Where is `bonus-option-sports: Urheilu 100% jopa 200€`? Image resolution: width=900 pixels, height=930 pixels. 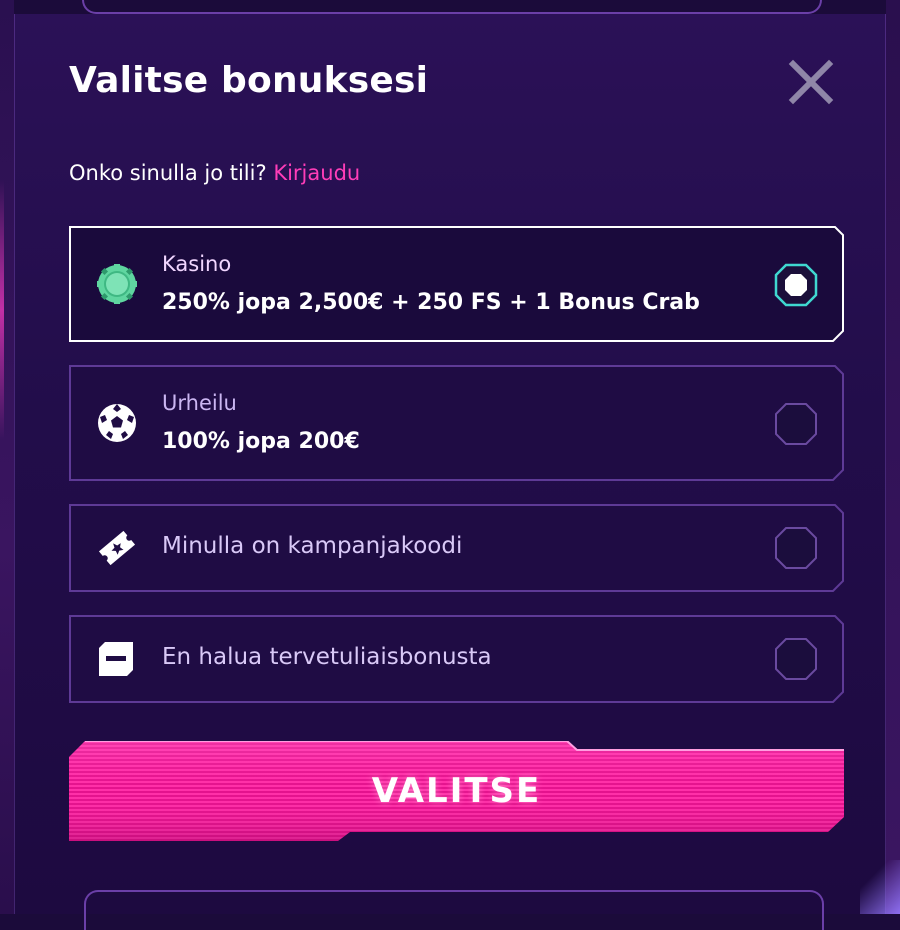 bonus-option-sports: Urheilu 100% jopa 200€ is located at coordinates (456, 423).